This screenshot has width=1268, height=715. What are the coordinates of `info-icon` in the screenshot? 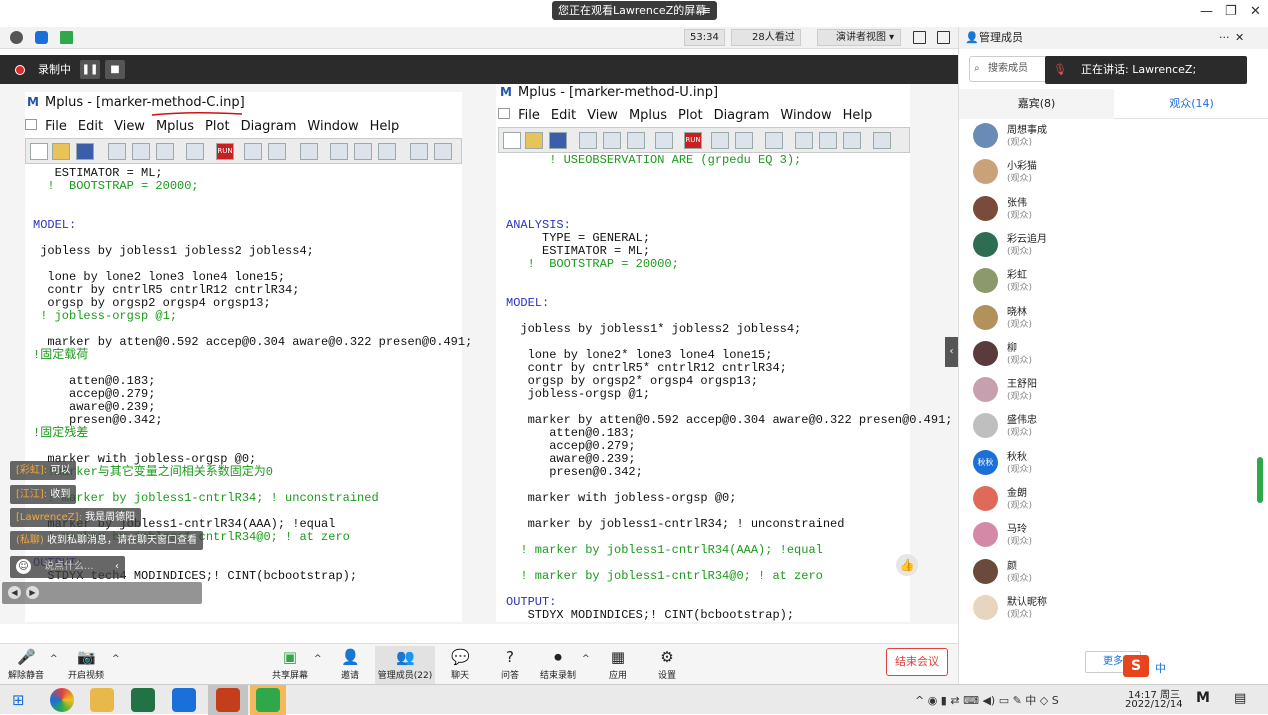 It's located at (16, 37).